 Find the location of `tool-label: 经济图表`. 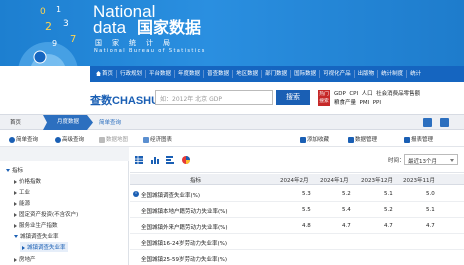

tool-label: 经济图表 is located at coordinates (161, 140).